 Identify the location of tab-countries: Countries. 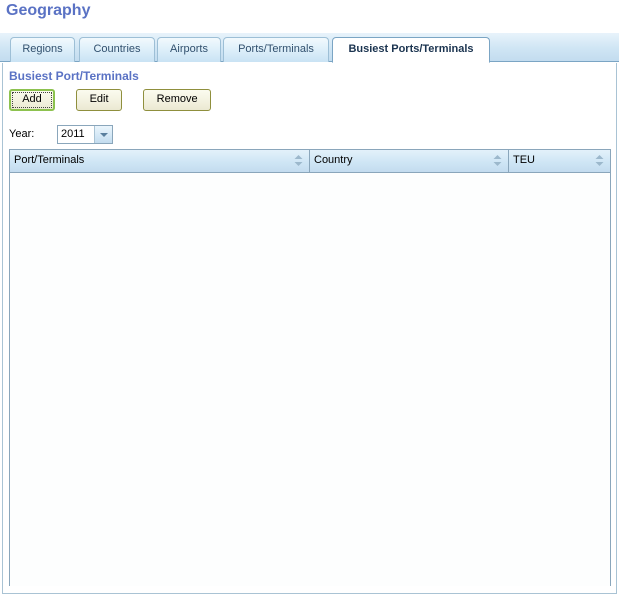
(117, 49).